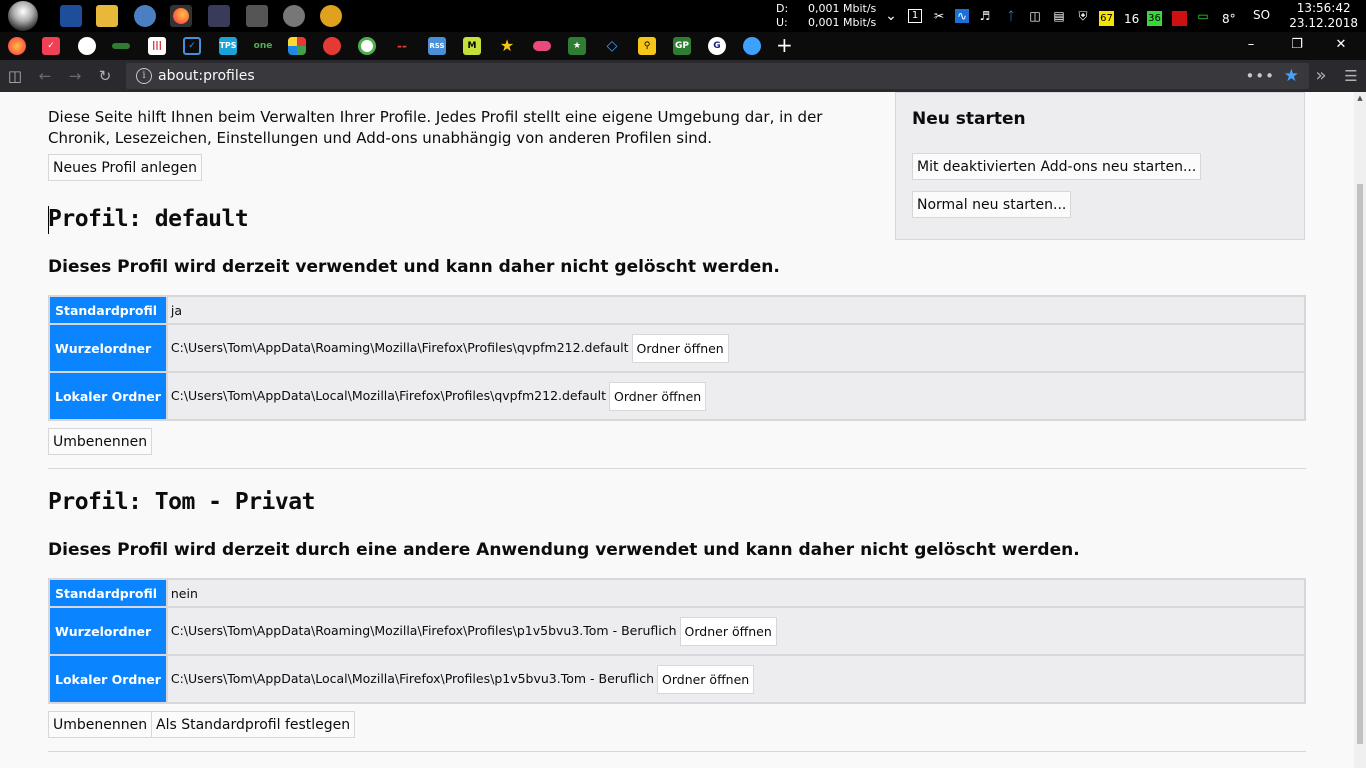 This screenshot has width=1366, height=768. What do you see at coordinates (542, 46) in the screenshot?
I see `pill-extension-icon` at bounding box center [542, 46].